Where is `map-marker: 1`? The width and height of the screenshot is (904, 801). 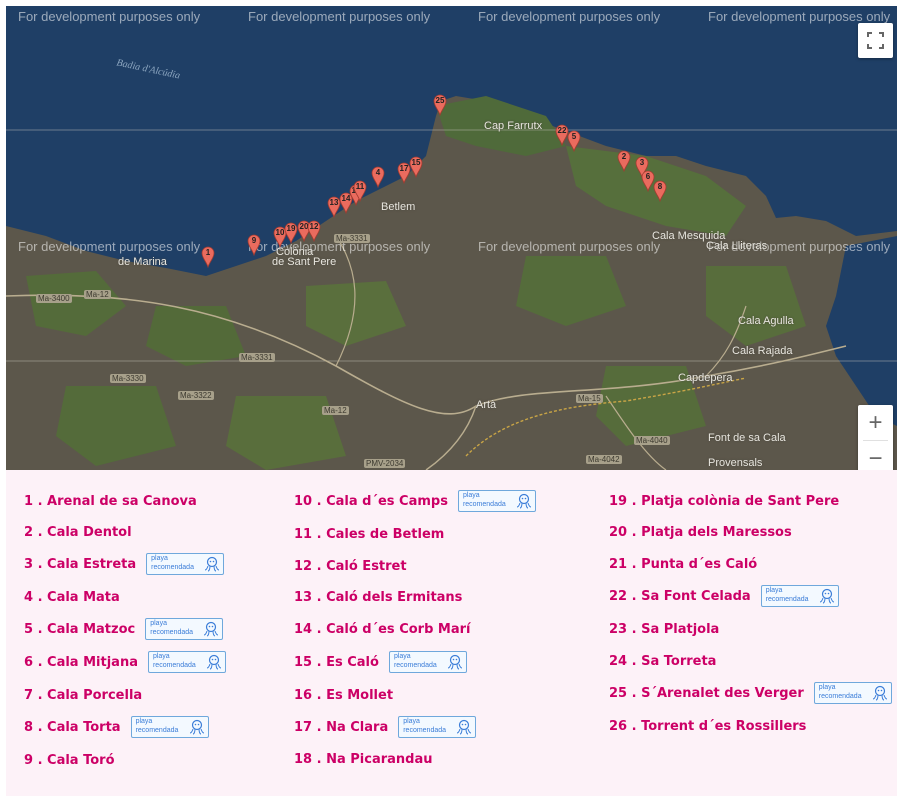 map-marker: 1 is located at coordinates (208, 257).